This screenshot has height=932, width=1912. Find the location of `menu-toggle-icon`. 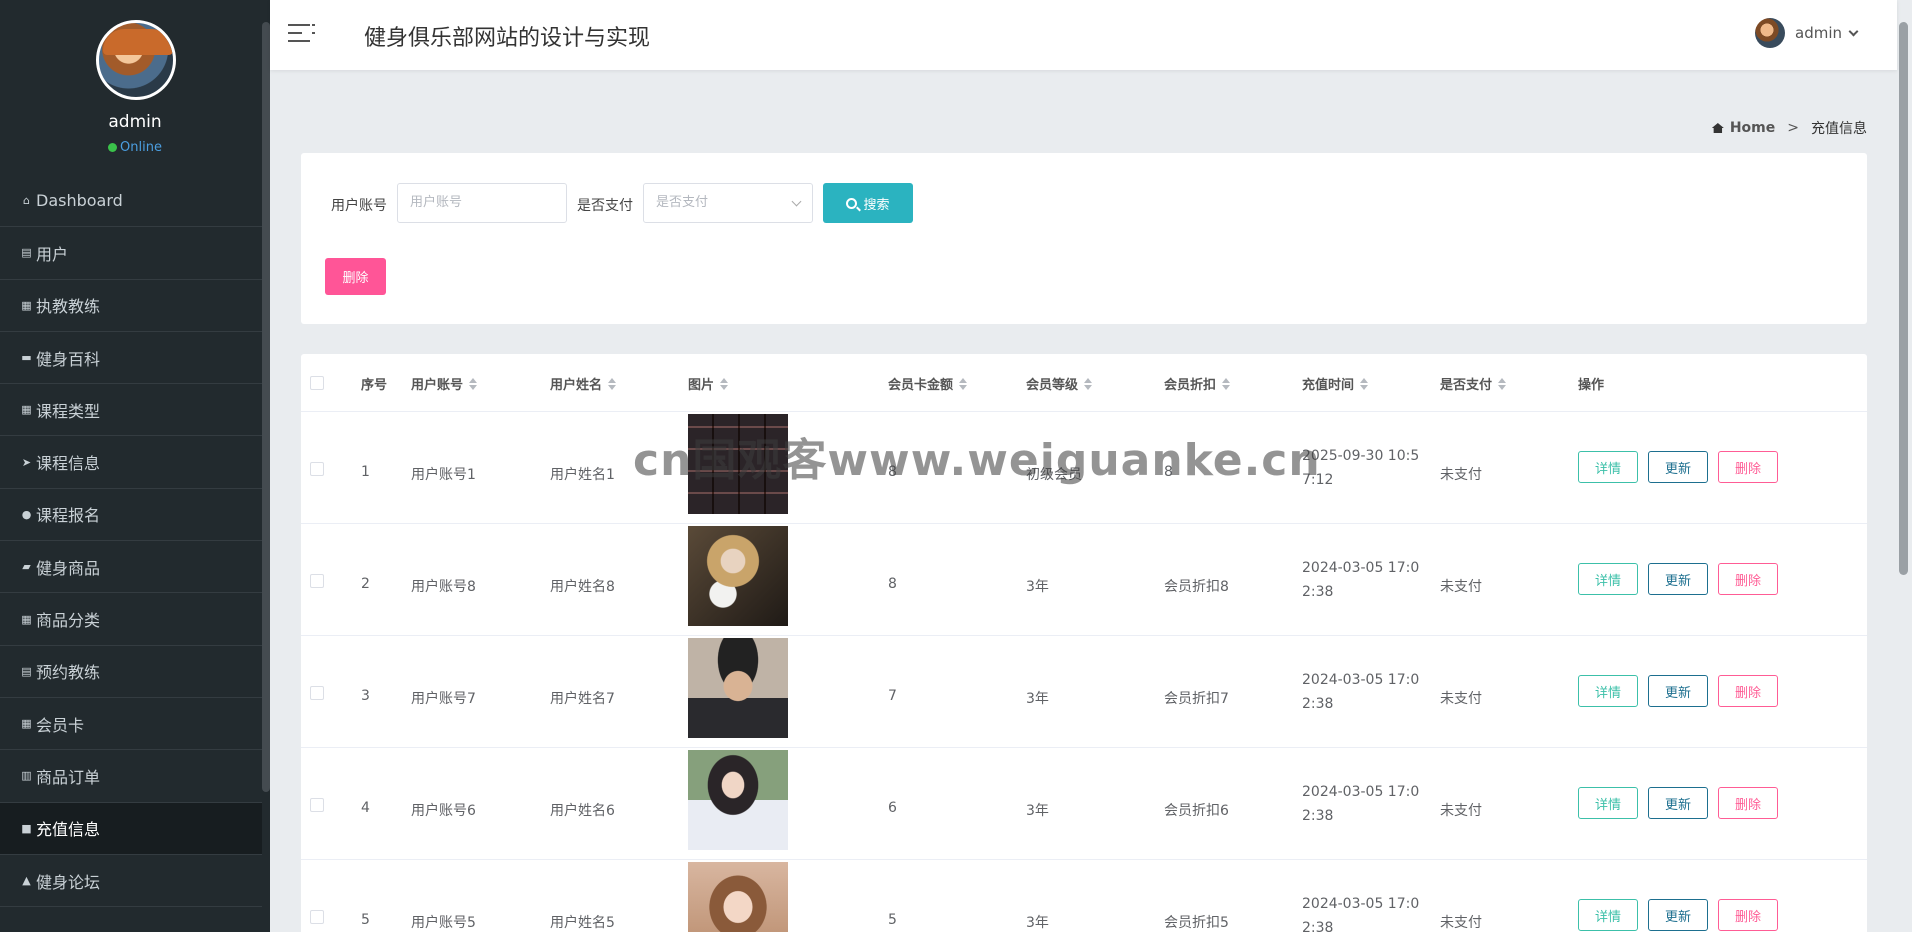

menu-toggle-icon is located at coordinates (301, 34).